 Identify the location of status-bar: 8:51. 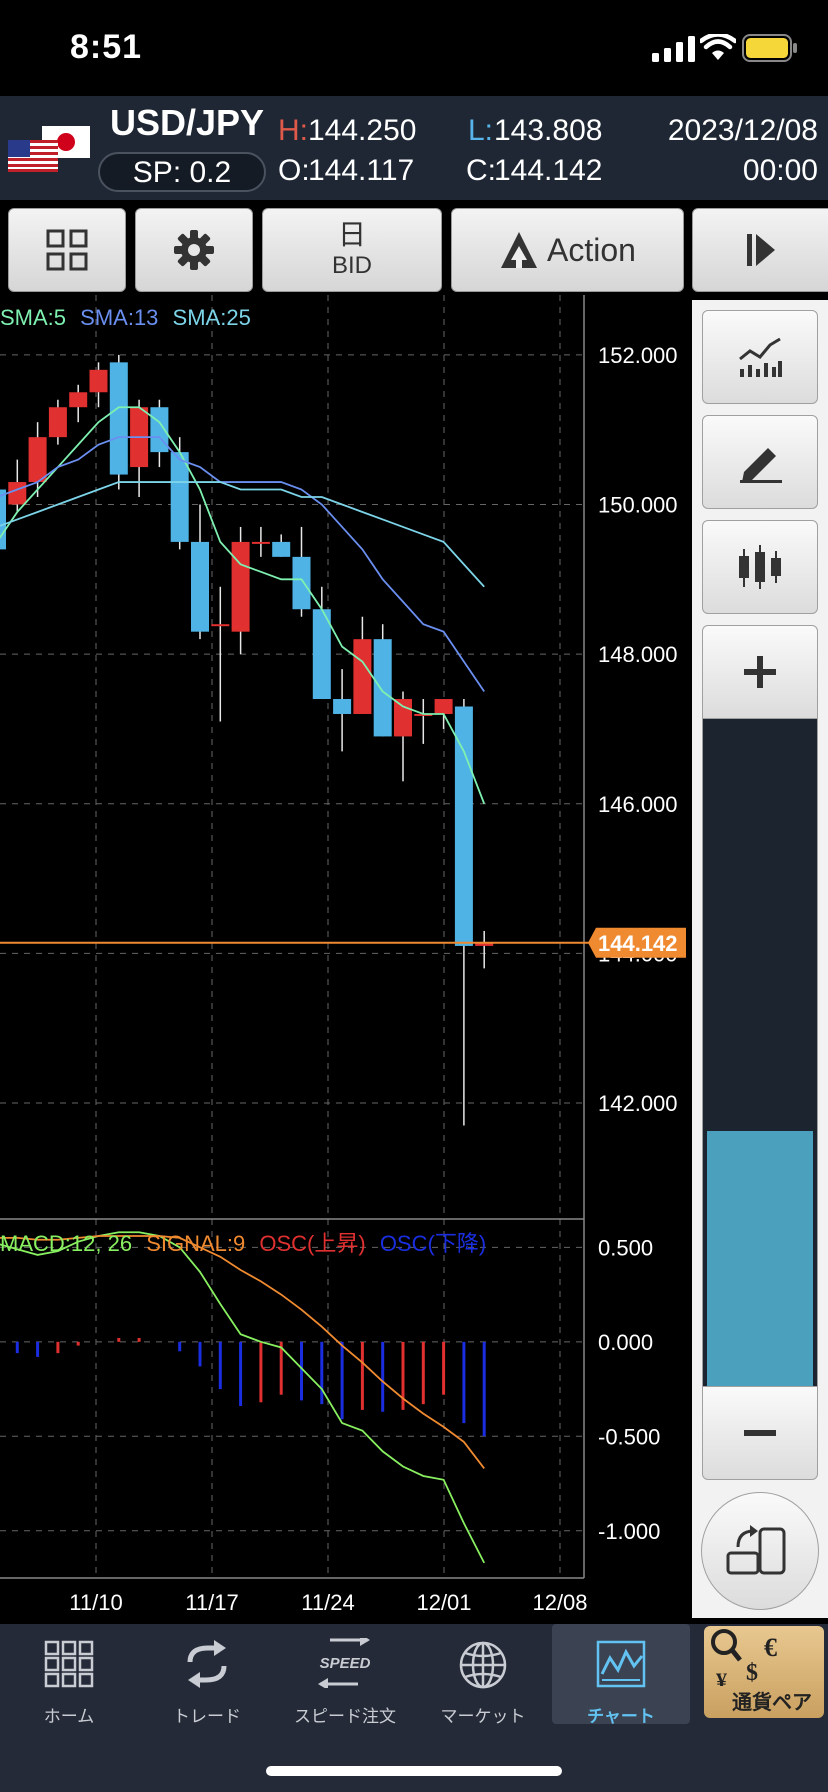
(414, 48).